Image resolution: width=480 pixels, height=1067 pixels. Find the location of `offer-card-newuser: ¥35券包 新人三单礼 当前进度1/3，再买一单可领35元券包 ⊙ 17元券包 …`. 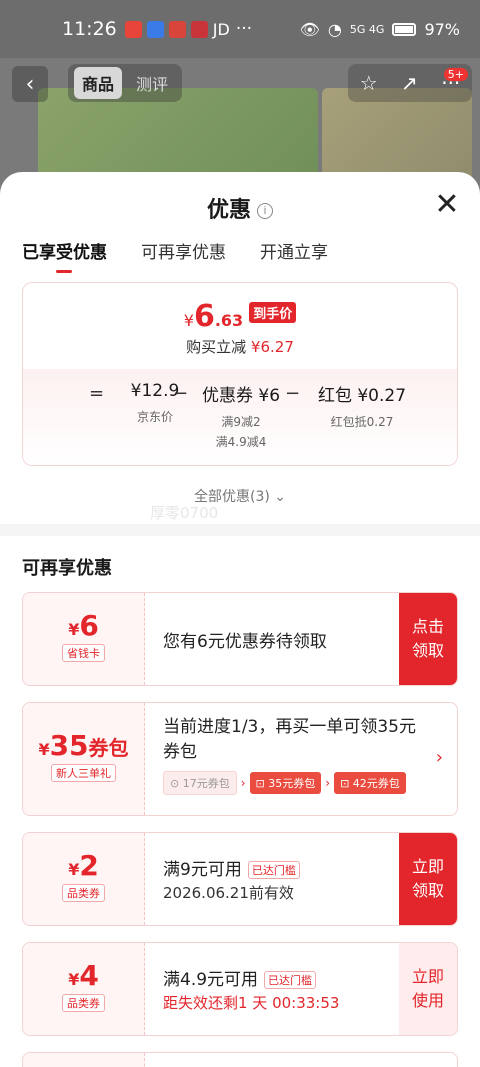

offer-card-newuser: ¥35券包 新人三单礼 当前进度1/3，再买一单可领35元券包 ⊙ 17元券包 … is located at coordinates (240, 759).